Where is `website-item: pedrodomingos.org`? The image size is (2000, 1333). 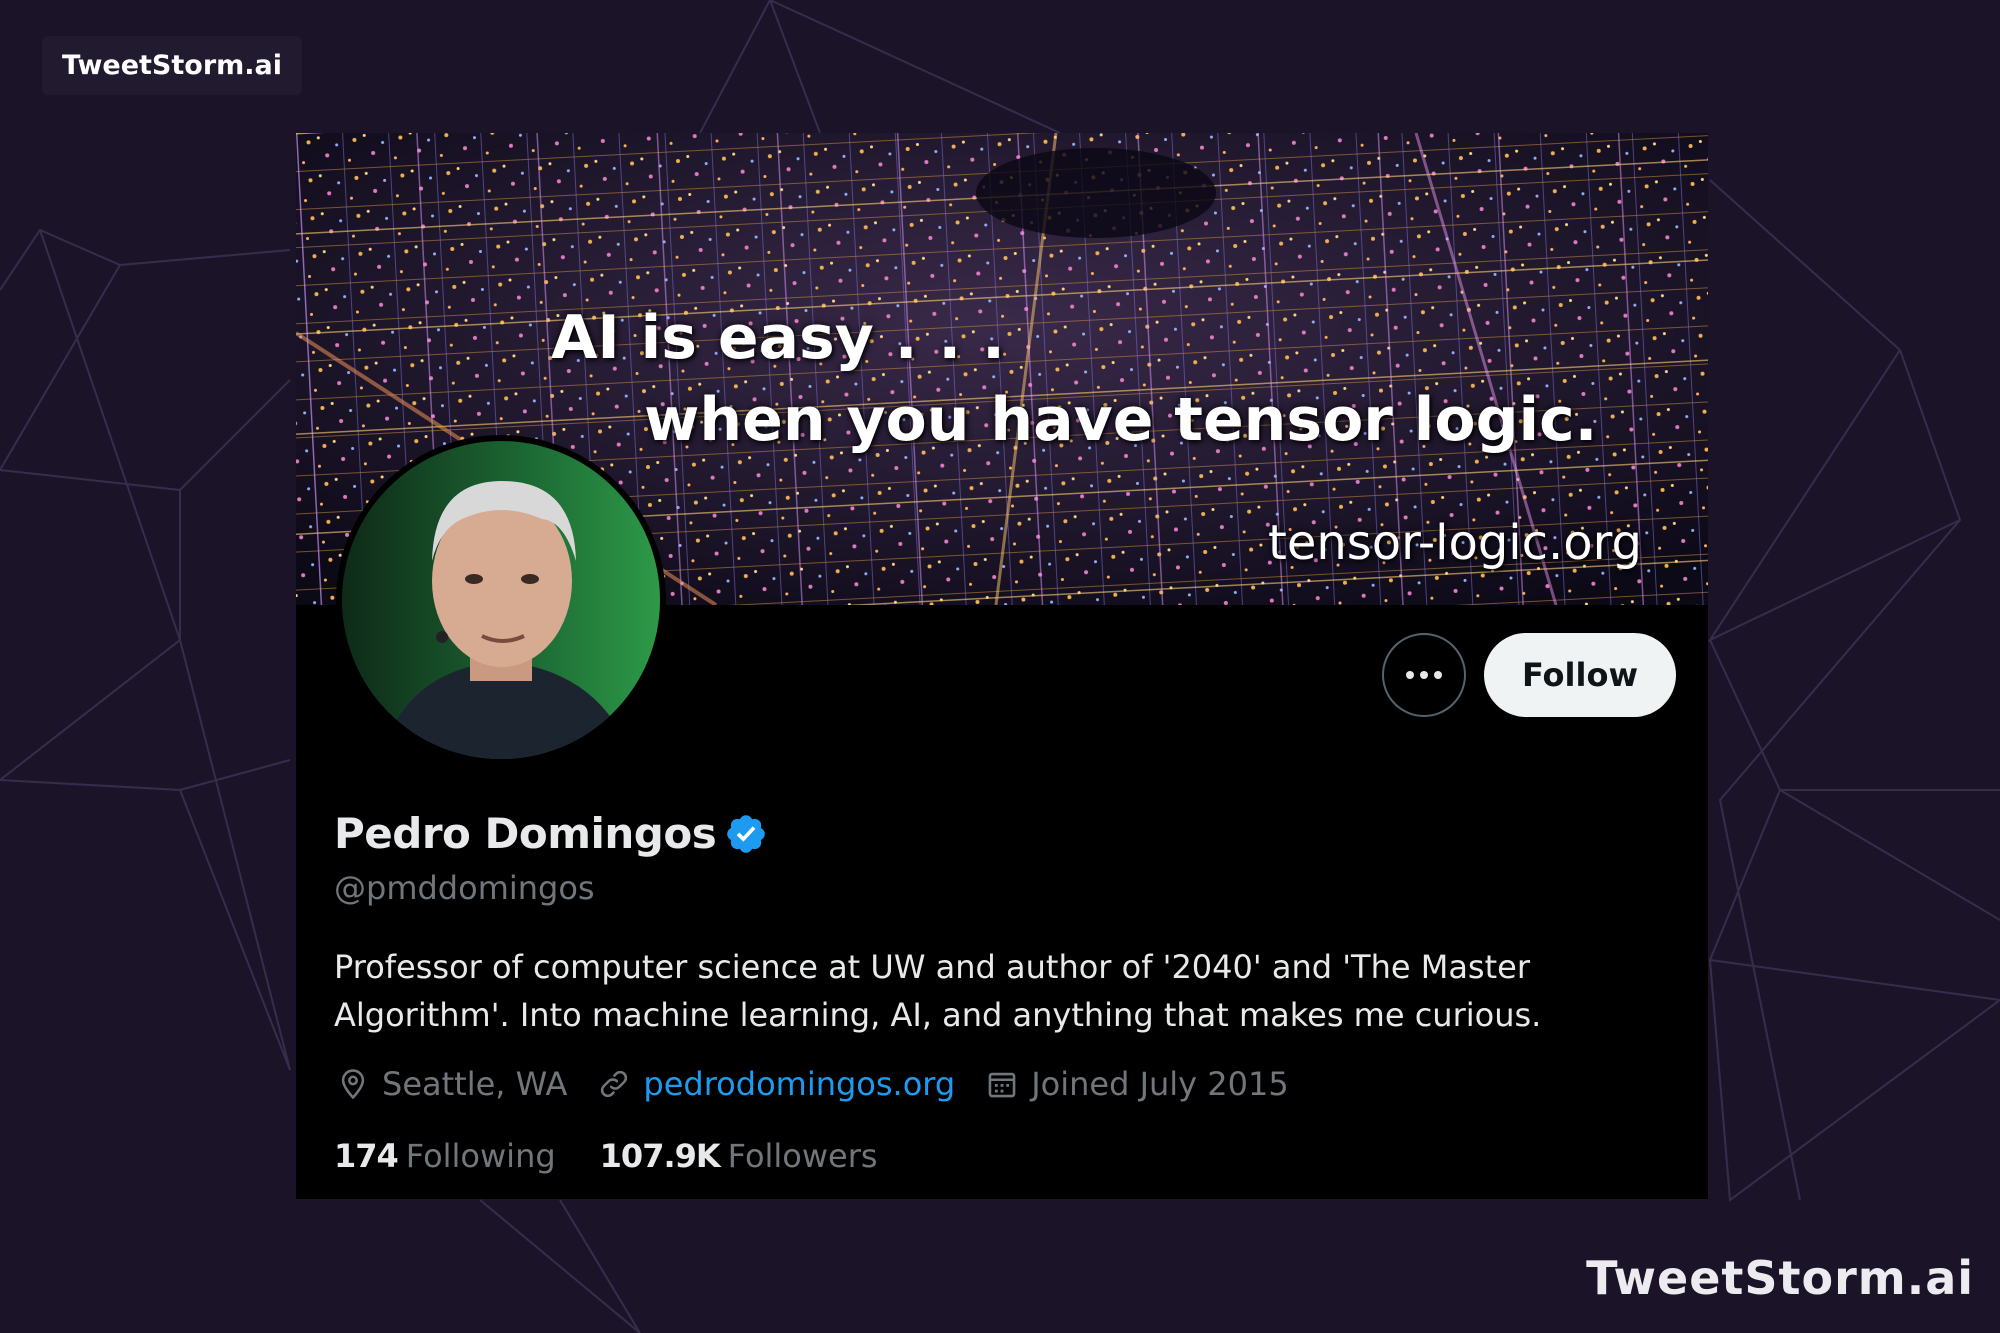 website-item: pedrodomingos.org is located at coordinates (776, 1084).